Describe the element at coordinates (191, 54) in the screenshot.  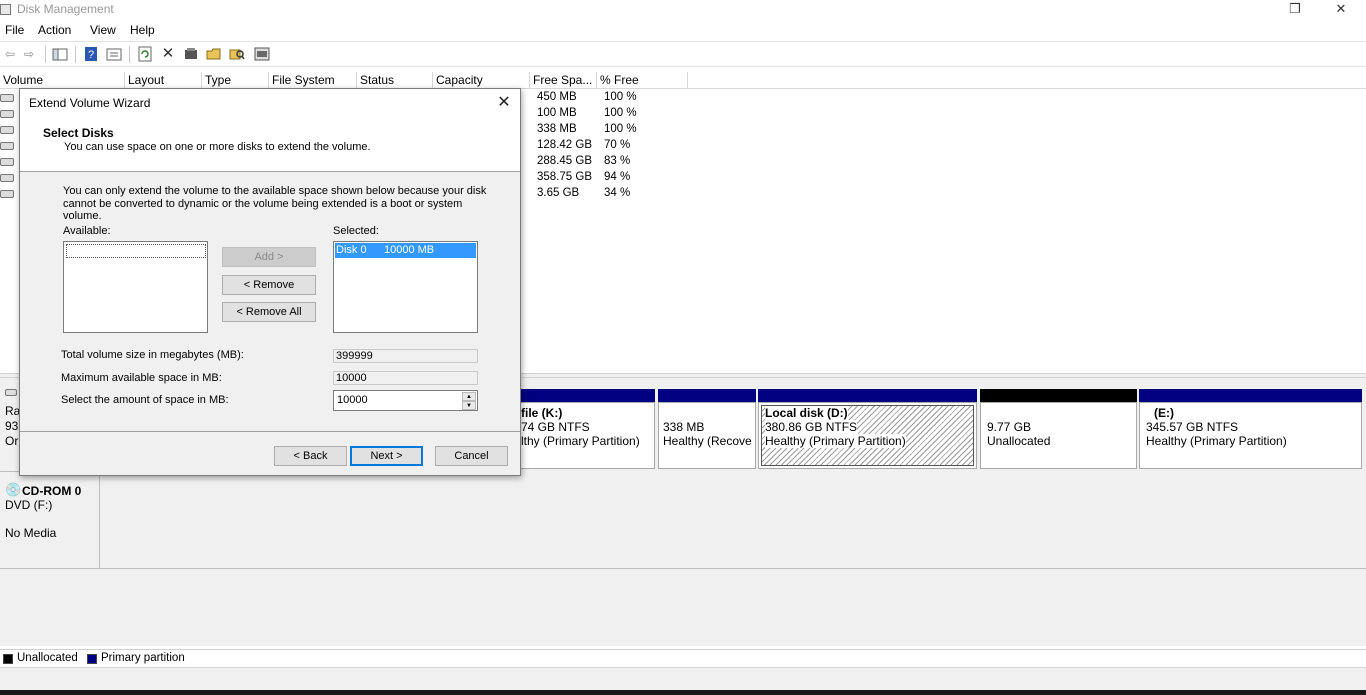
I see `disk-properties-icon` at that location.